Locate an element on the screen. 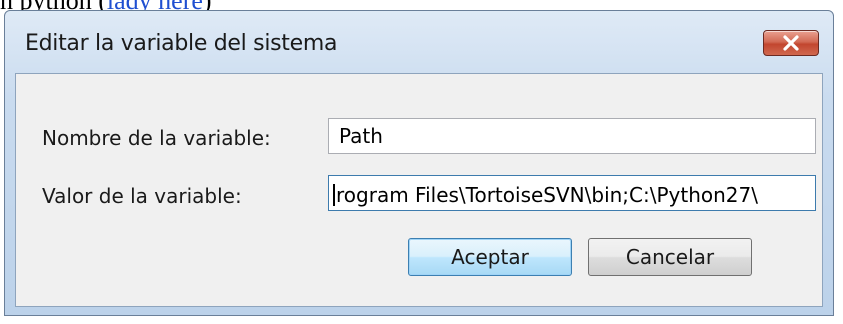 This screenshot has height=324, width=843. text-caret is located at coordinates (334, 194).